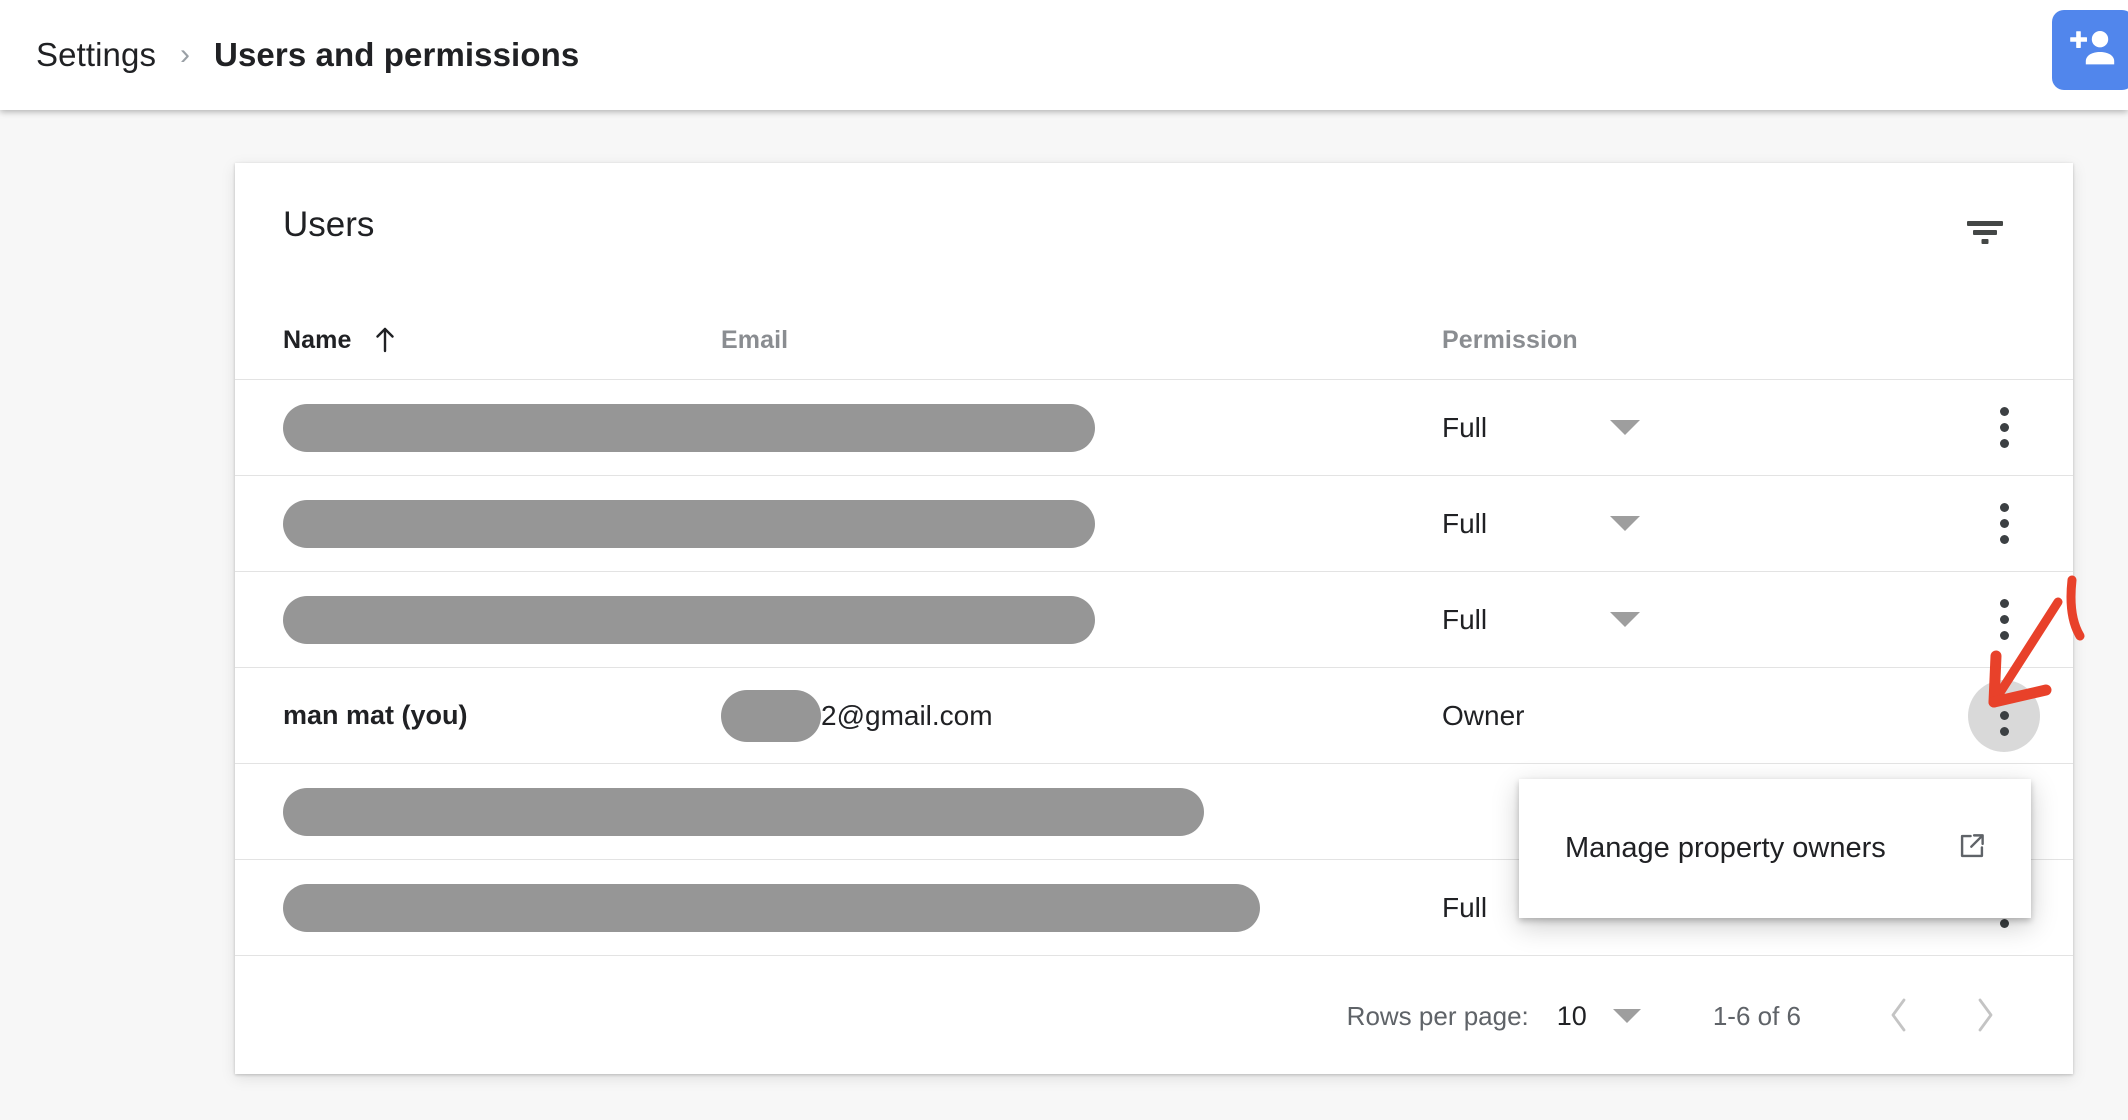  Describe the element at coordinates (1154, 232) in the screenshot. I see `card-header: Users` at that location.